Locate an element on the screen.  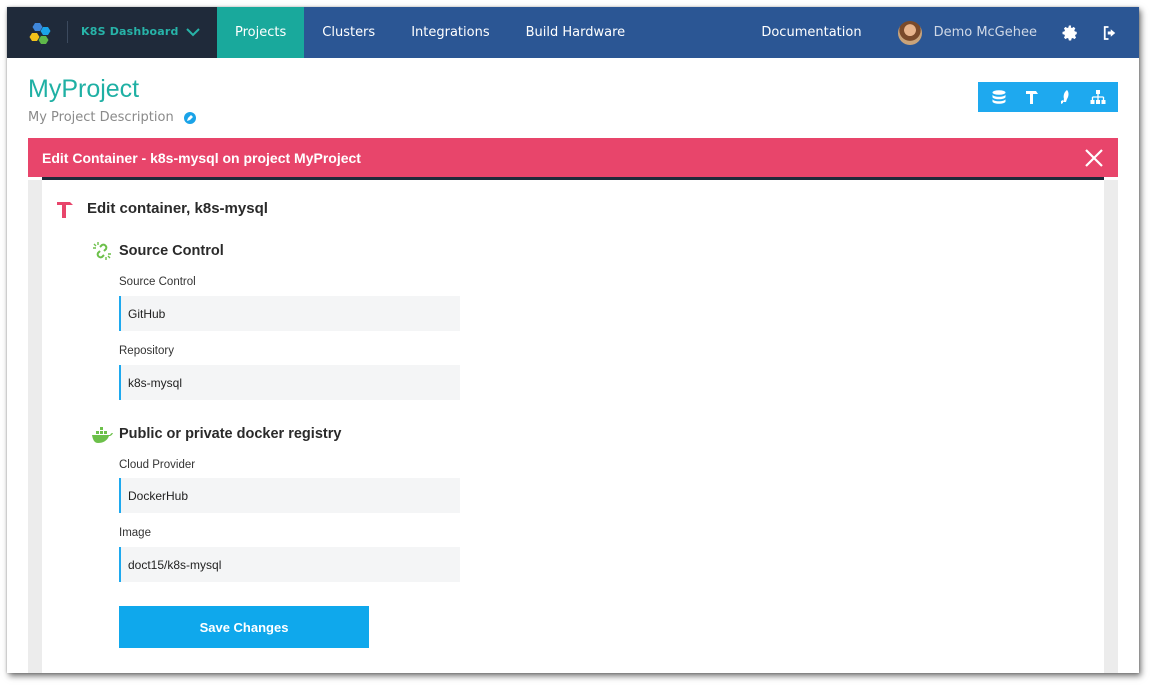
nav-item-projects: Projects is located at coordinates (261, 32).